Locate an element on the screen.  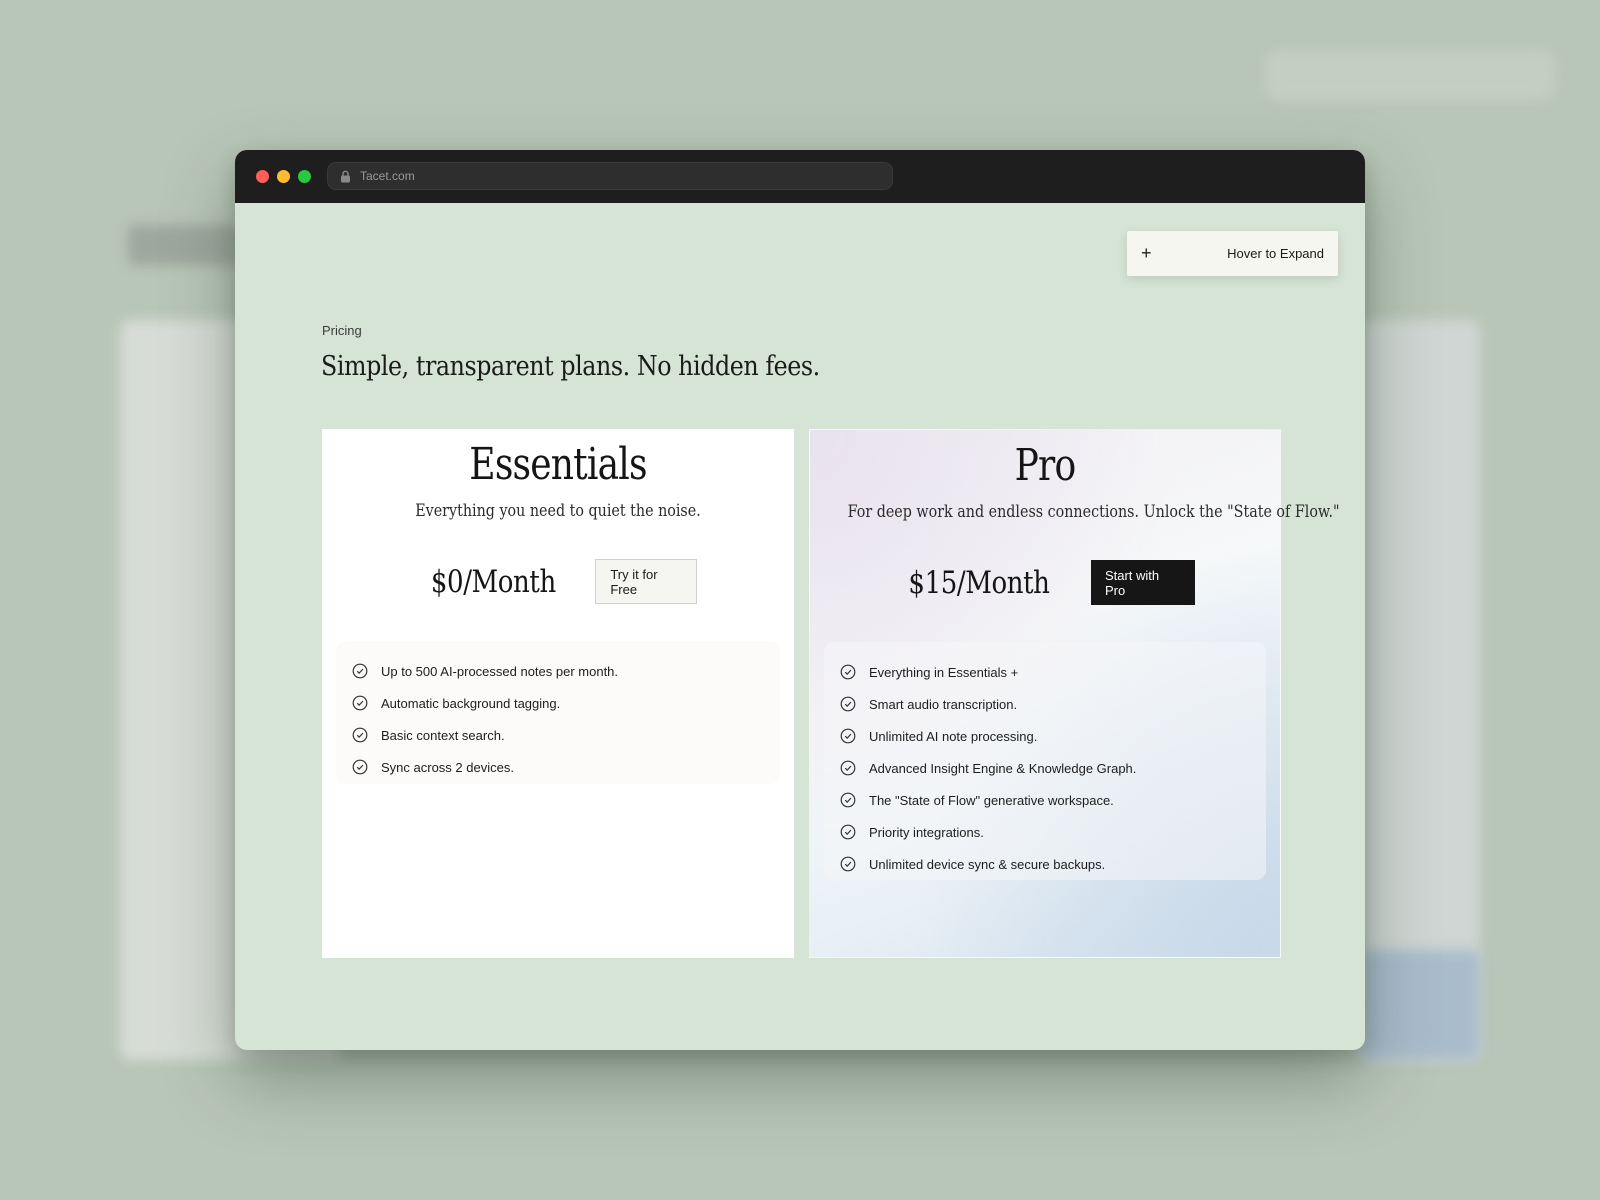
feature-text: Up to 500 AI-processed notes per month. is located at coordinates (500, 671).